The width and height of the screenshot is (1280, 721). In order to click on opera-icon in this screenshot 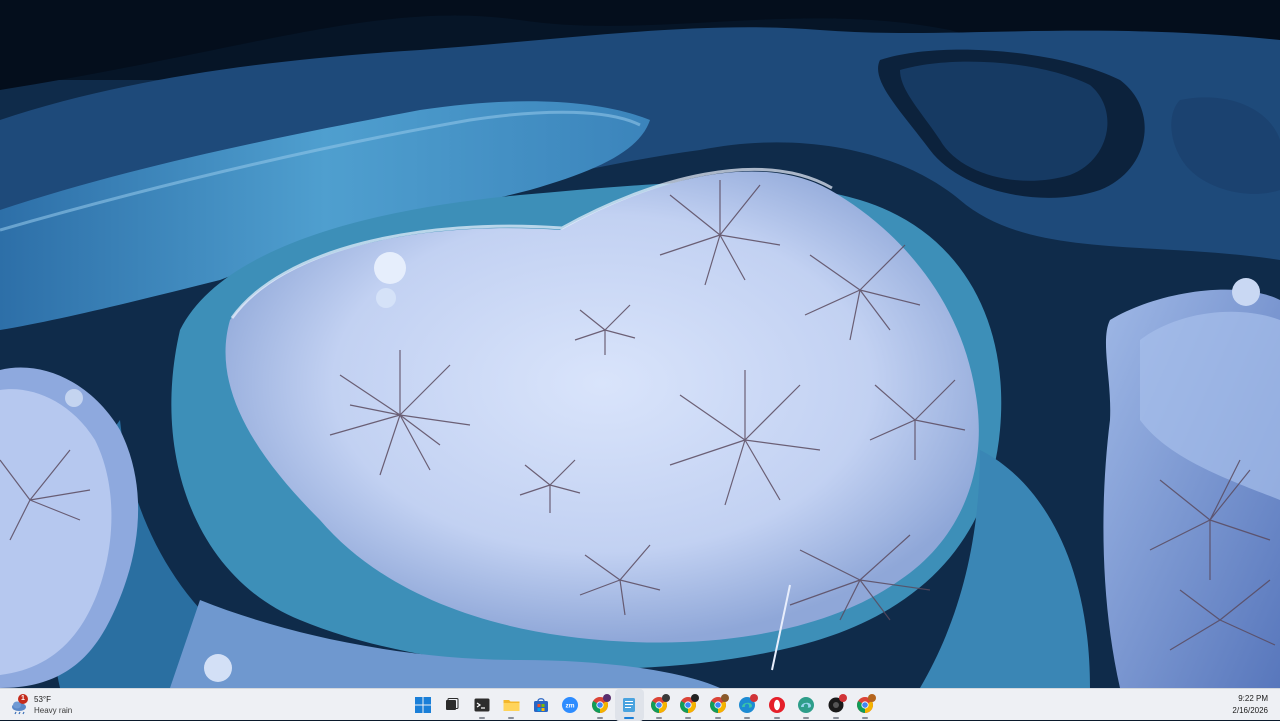, I will do `click(776, 705)`.